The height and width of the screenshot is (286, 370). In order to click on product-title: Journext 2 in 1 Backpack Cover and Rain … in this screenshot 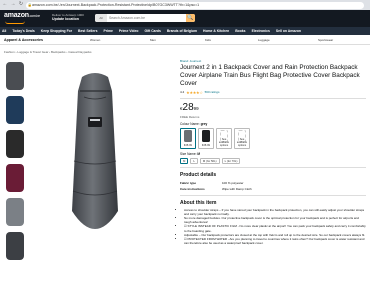, I will do `click(270, 75)`.